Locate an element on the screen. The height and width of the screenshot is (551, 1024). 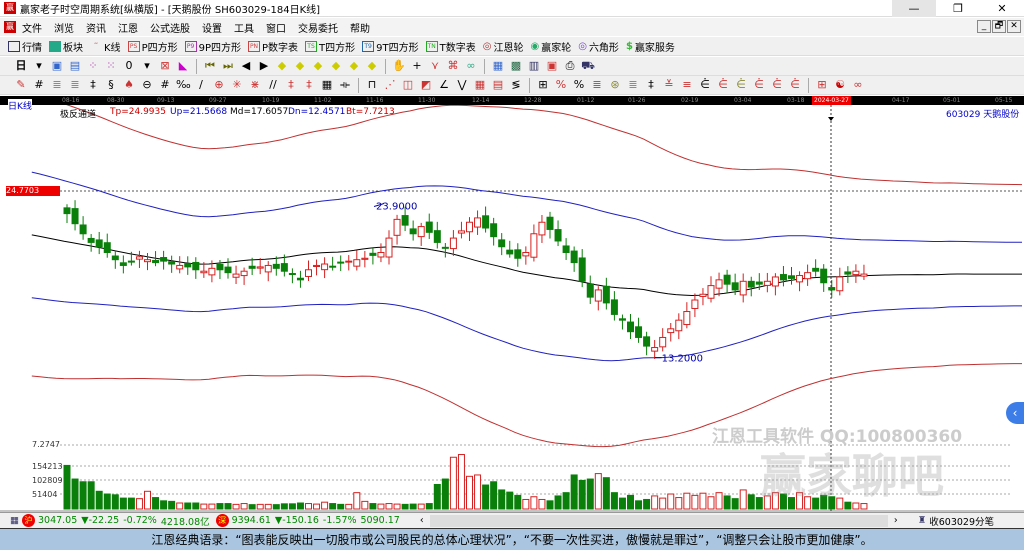
print-icon: ⎙ is located at coordinates (570, 66).